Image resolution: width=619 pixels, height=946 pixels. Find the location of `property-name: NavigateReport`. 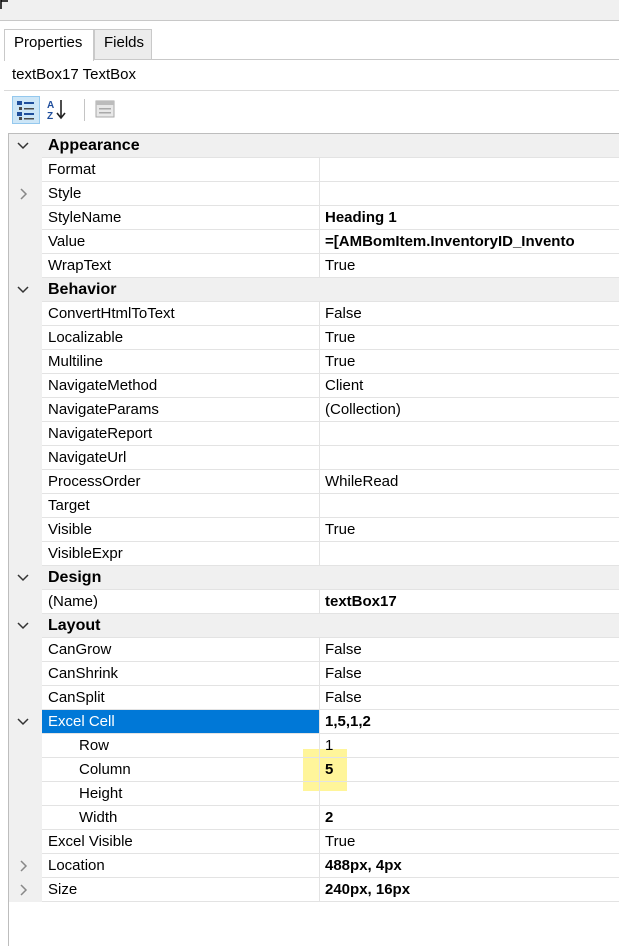

property-name: NavigateReport is located at coordinates (181, 434).